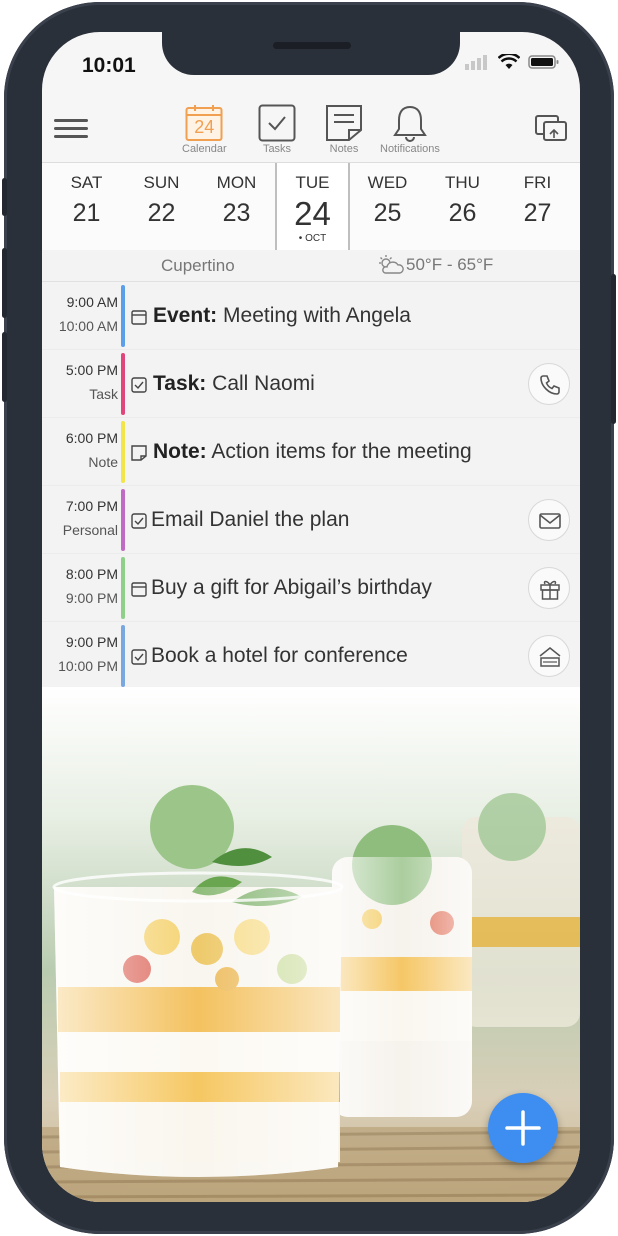 The image size is (618, 1236). Describe the element at coordinates (91, 598) in the screenshot. I see `item-end-time: 9:00 PM` at that location.